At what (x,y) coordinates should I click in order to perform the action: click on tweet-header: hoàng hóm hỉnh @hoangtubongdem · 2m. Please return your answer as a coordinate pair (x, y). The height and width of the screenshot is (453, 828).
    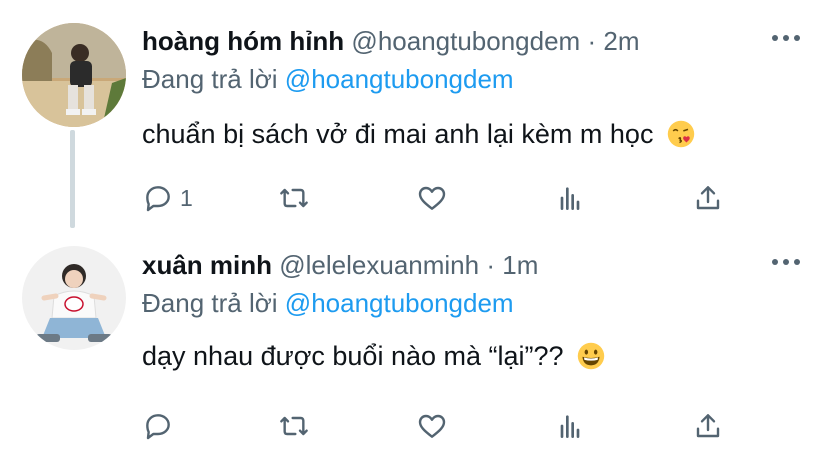
    Looking at the image, I should click on (390, 41).